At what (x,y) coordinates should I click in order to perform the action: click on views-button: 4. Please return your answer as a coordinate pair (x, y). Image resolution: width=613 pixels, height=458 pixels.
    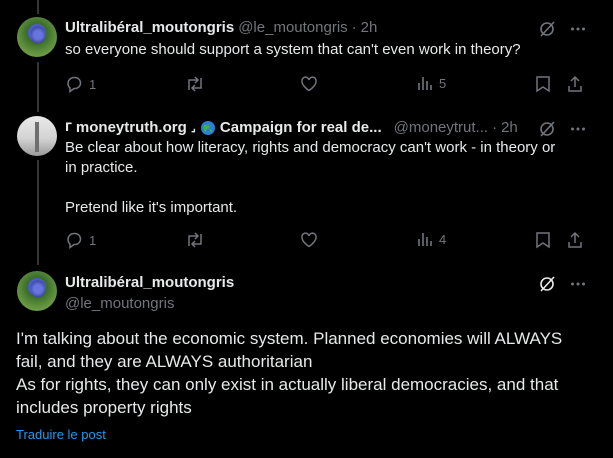
    Looking at the image, I should click on (431, 239).